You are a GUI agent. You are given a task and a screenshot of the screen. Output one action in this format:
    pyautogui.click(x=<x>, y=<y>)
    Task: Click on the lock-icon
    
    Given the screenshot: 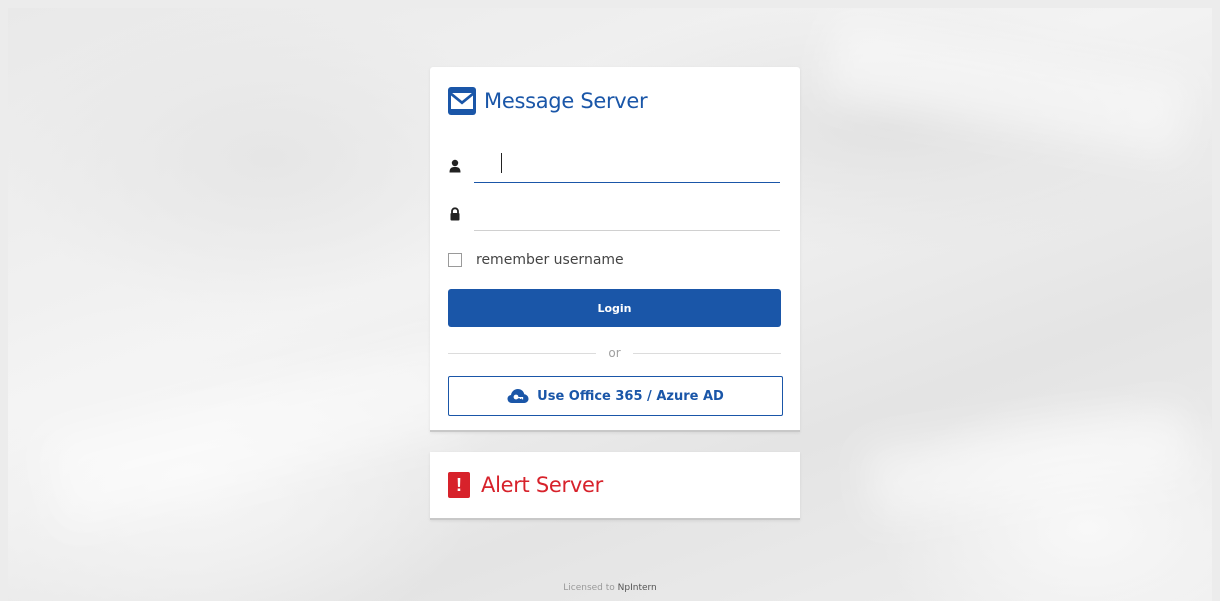 What is the action you would take?
    pyautogui.click(x=455, y=214)
    